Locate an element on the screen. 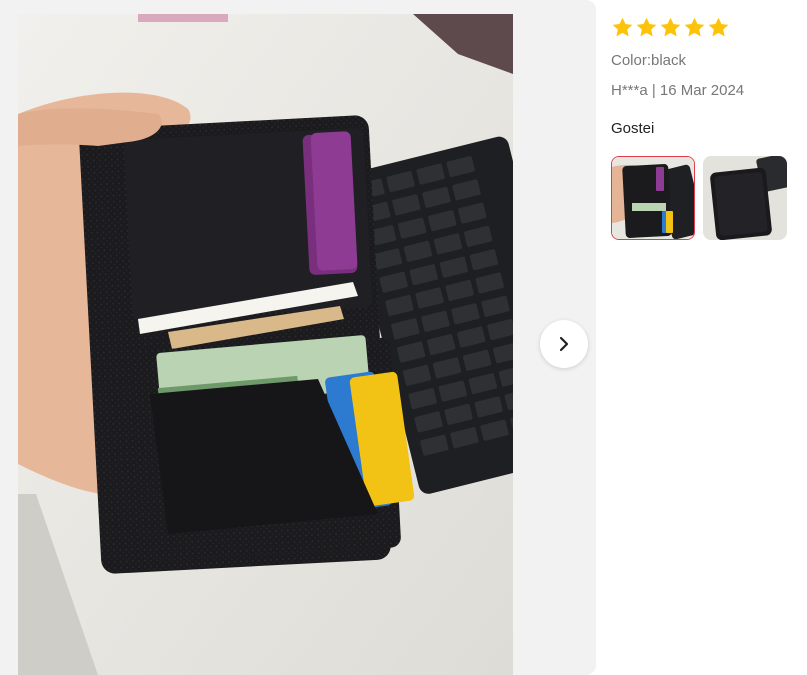  thumbnail-strip is located at coordinates (706, 198).